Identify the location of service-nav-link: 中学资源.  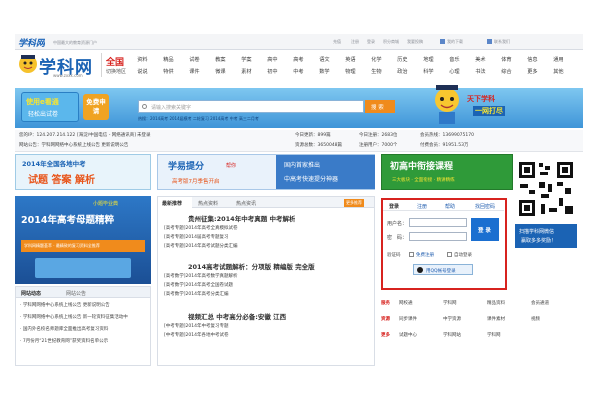
(452, 319).